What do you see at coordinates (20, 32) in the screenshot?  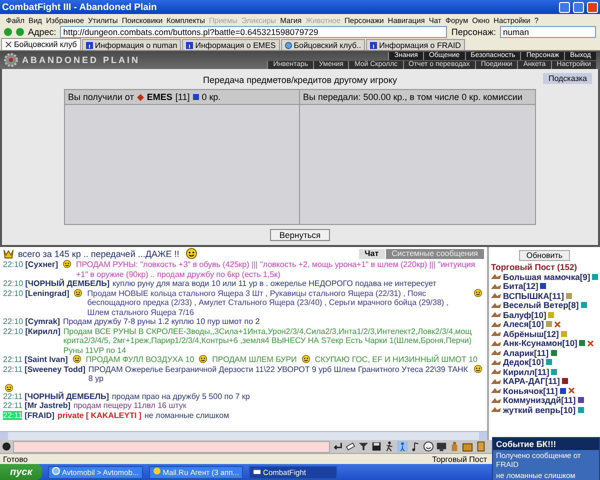 I see `forward-icon` at bounding box center [20, 32].